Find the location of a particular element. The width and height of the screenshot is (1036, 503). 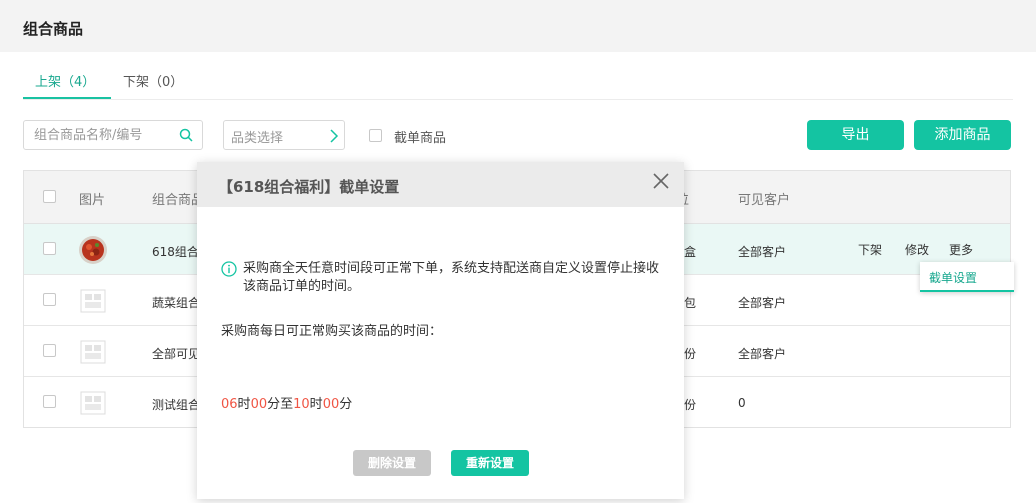

chevron-right-icon is located at coordinates (334, 136).